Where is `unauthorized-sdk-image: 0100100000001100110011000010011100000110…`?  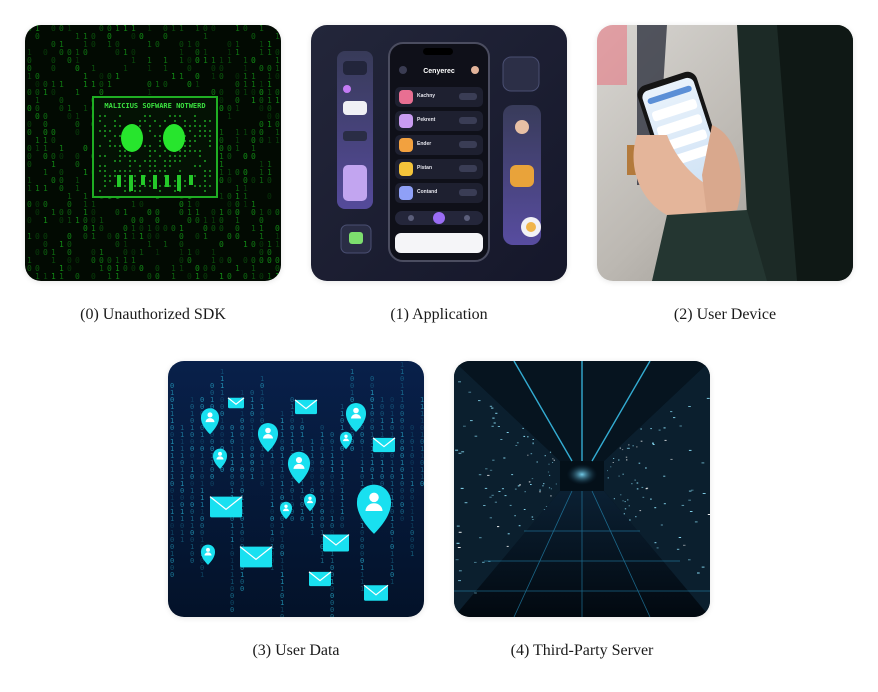 unauthorized-sdk-image: 0100100000001100110011000010011100000110… is located at coordinates (153, 153).